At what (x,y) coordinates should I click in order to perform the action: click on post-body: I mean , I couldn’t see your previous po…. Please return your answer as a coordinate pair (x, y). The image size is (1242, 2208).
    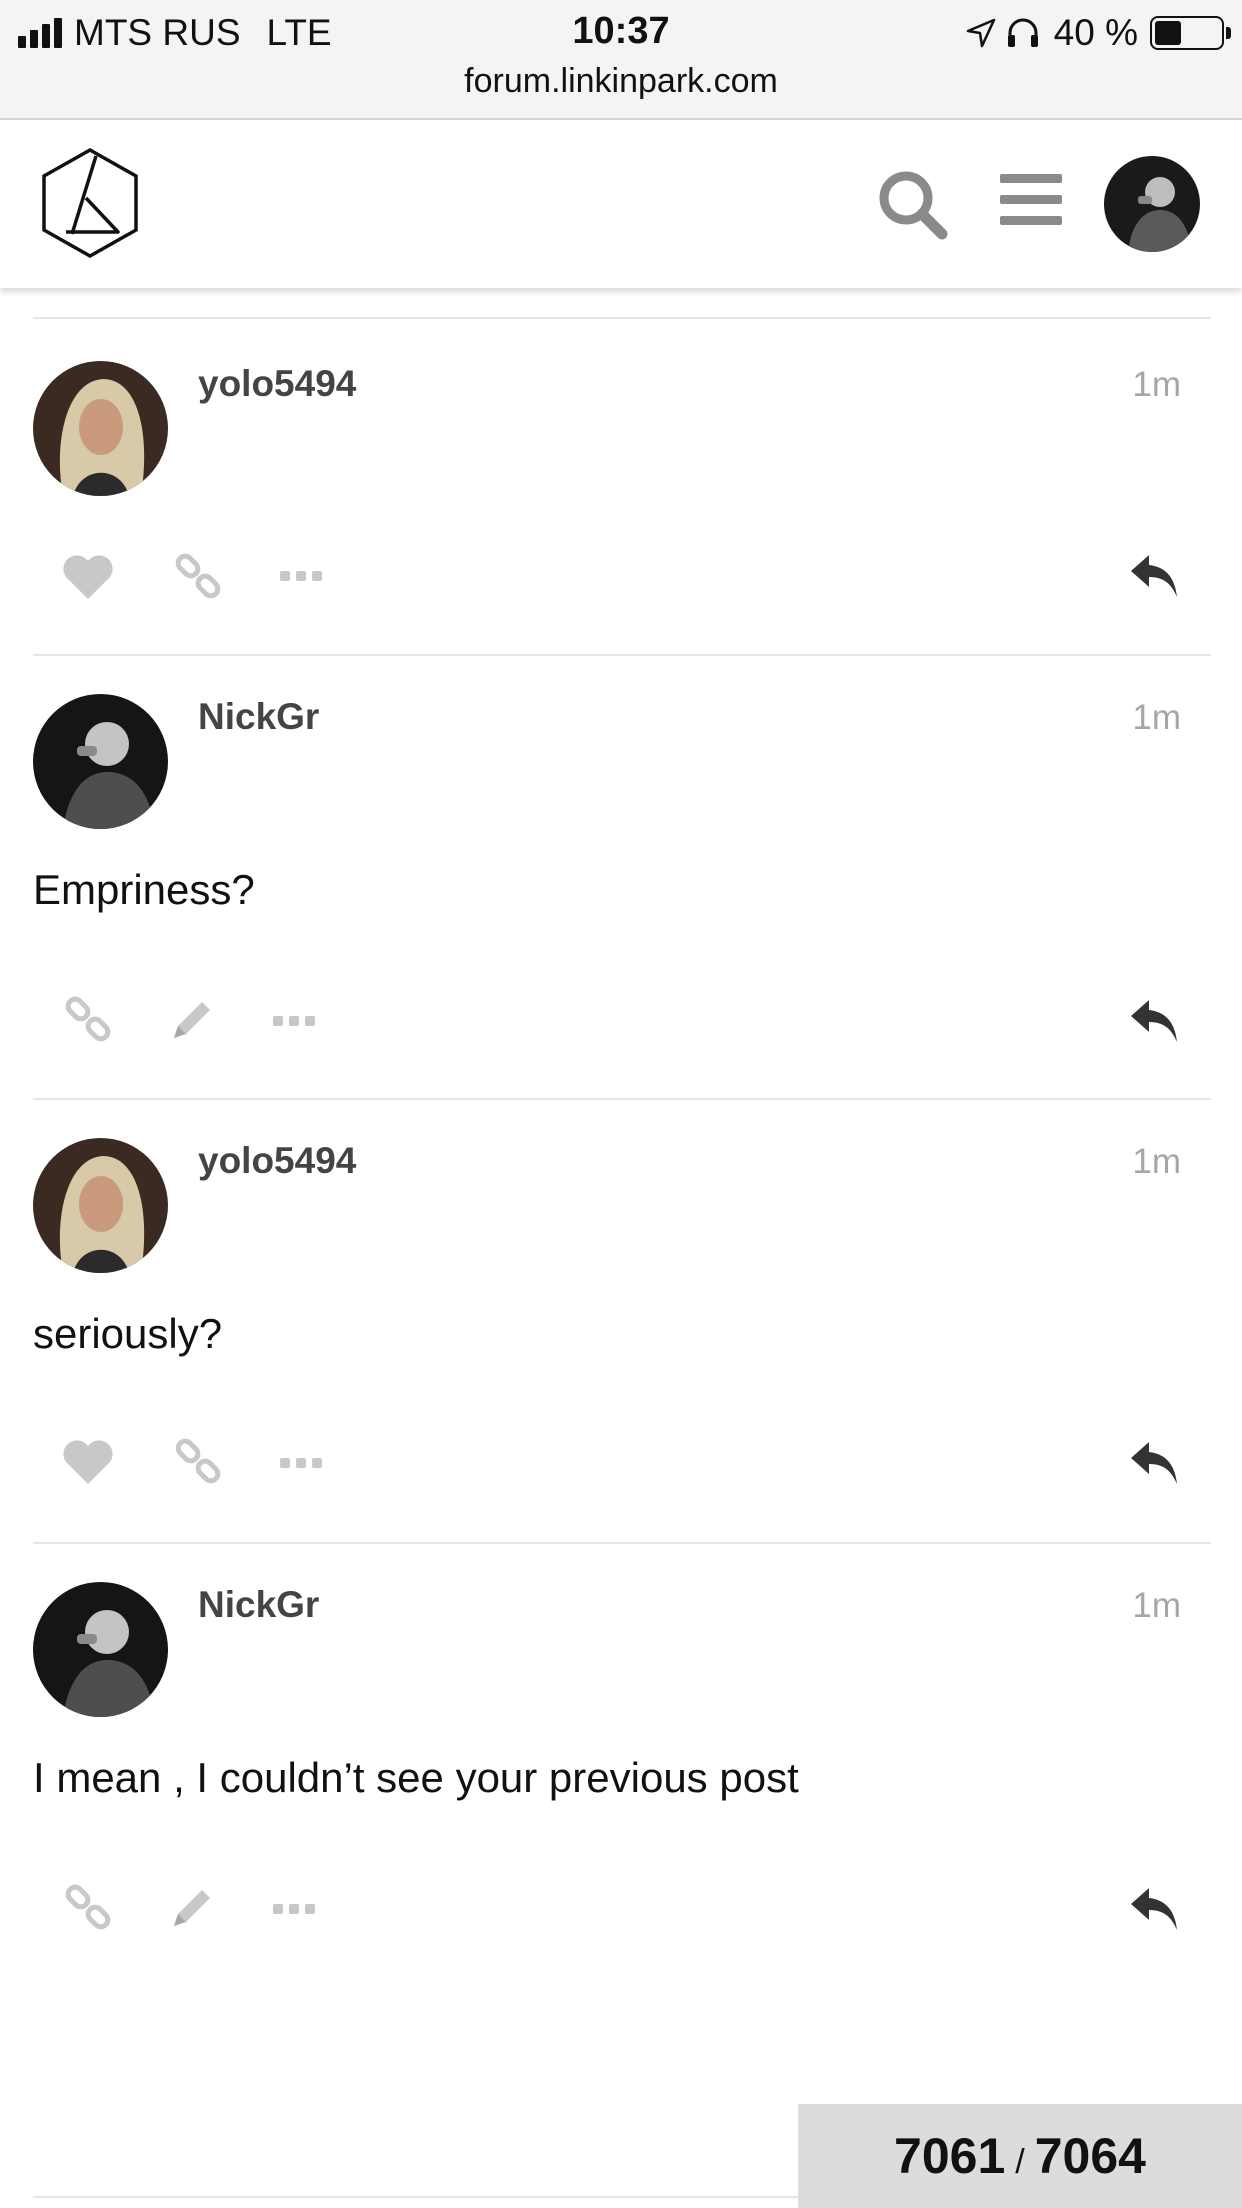
    Looking at the image, I should click on (416, 1777).